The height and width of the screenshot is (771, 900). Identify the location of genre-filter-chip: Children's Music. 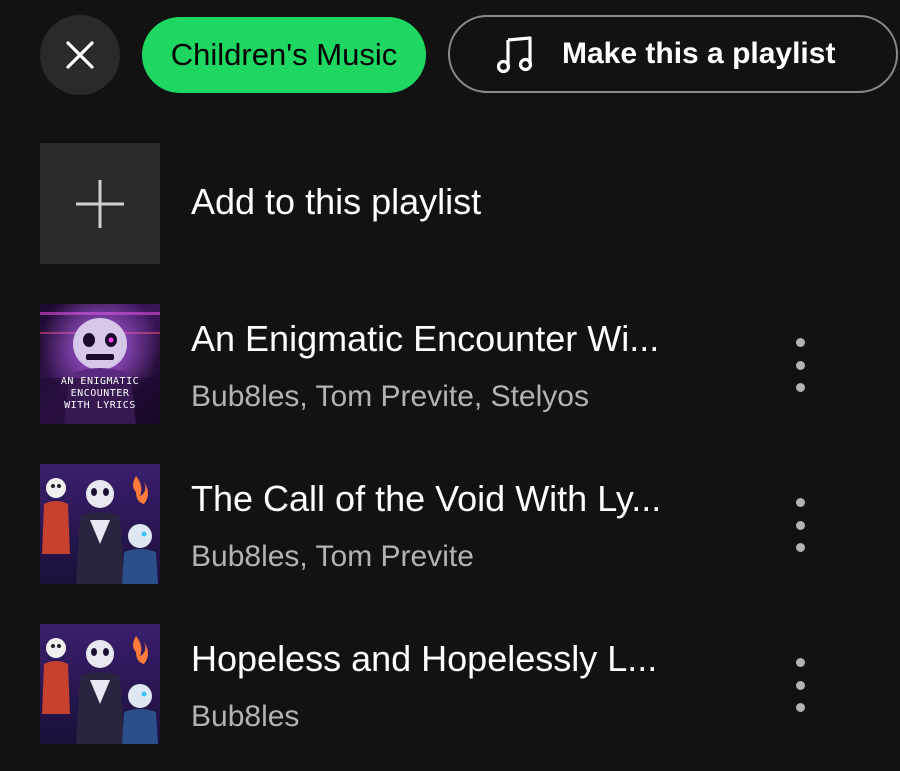
(284, 55).